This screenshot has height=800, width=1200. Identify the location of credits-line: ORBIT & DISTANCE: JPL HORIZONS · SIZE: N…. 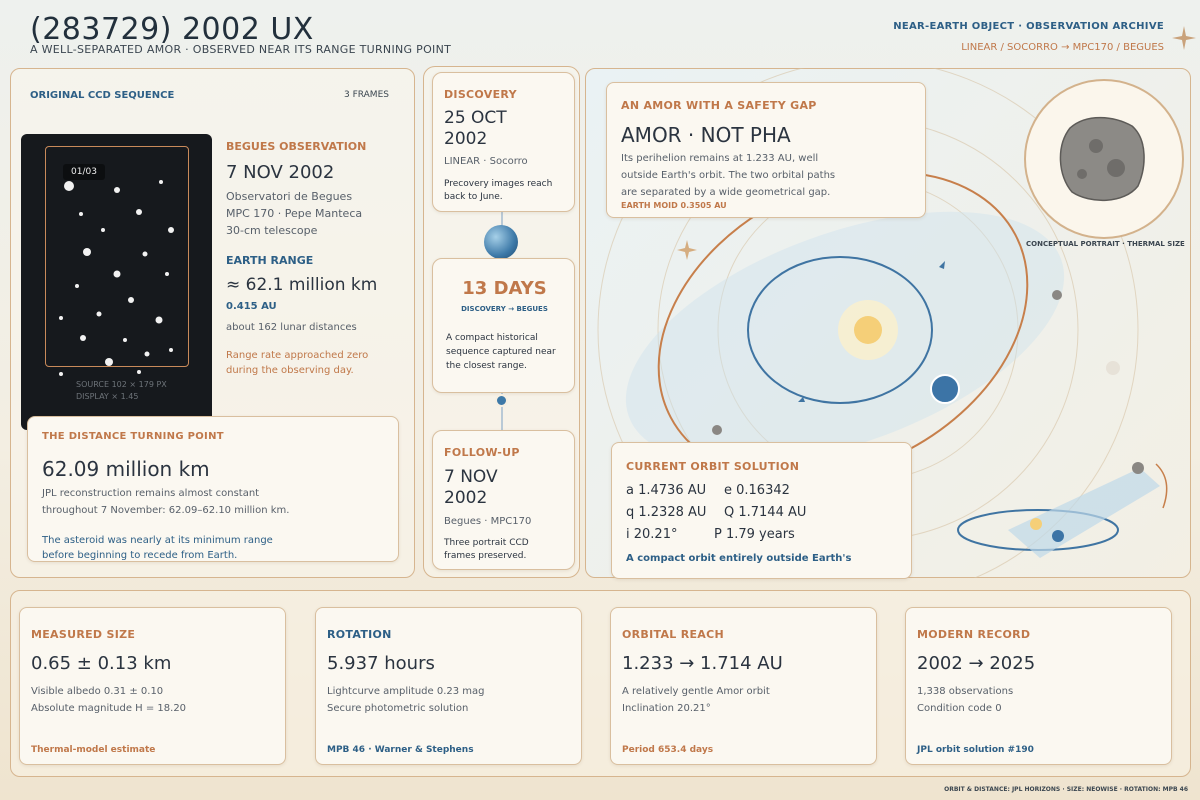
(1066, 789).